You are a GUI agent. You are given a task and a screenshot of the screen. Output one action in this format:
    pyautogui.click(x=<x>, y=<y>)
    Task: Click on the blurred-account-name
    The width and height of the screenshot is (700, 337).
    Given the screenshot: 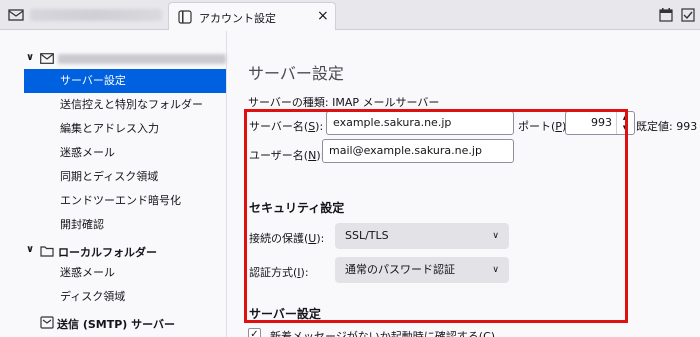 What is the action you would take?
    pyautogui.click(x=142, y=59)
    